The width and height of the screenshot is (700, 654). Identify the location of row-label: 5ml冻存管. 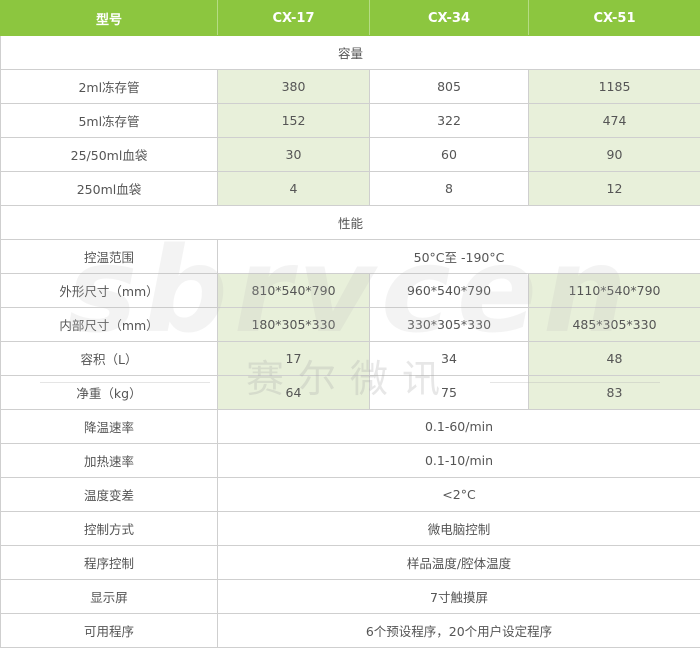
(109, 120).